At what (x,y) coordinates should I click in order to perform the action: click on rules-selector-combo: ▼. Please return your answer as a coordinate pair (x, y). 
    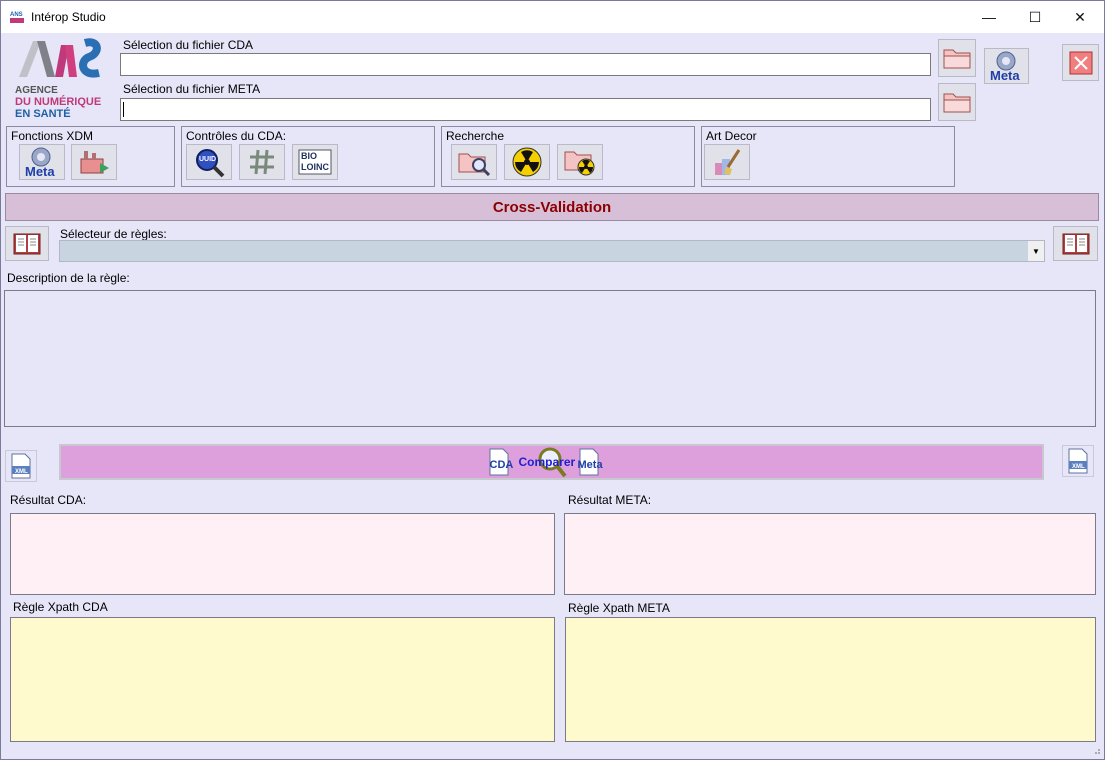
    Looking at the image, I should click on (552, 251).